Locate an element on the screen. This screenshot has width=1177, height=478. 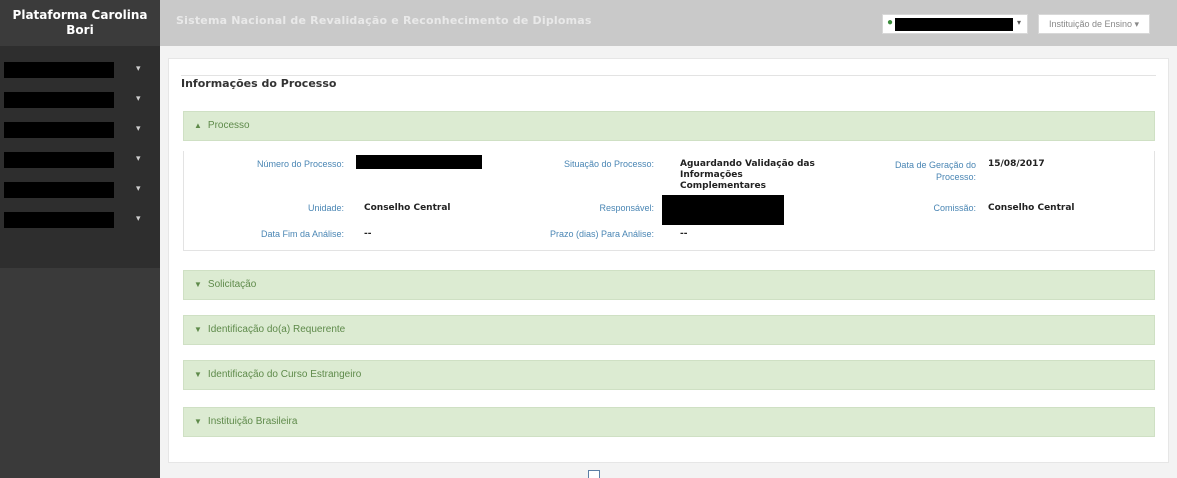
sidebar-footer is located at coordinates (80, 373).